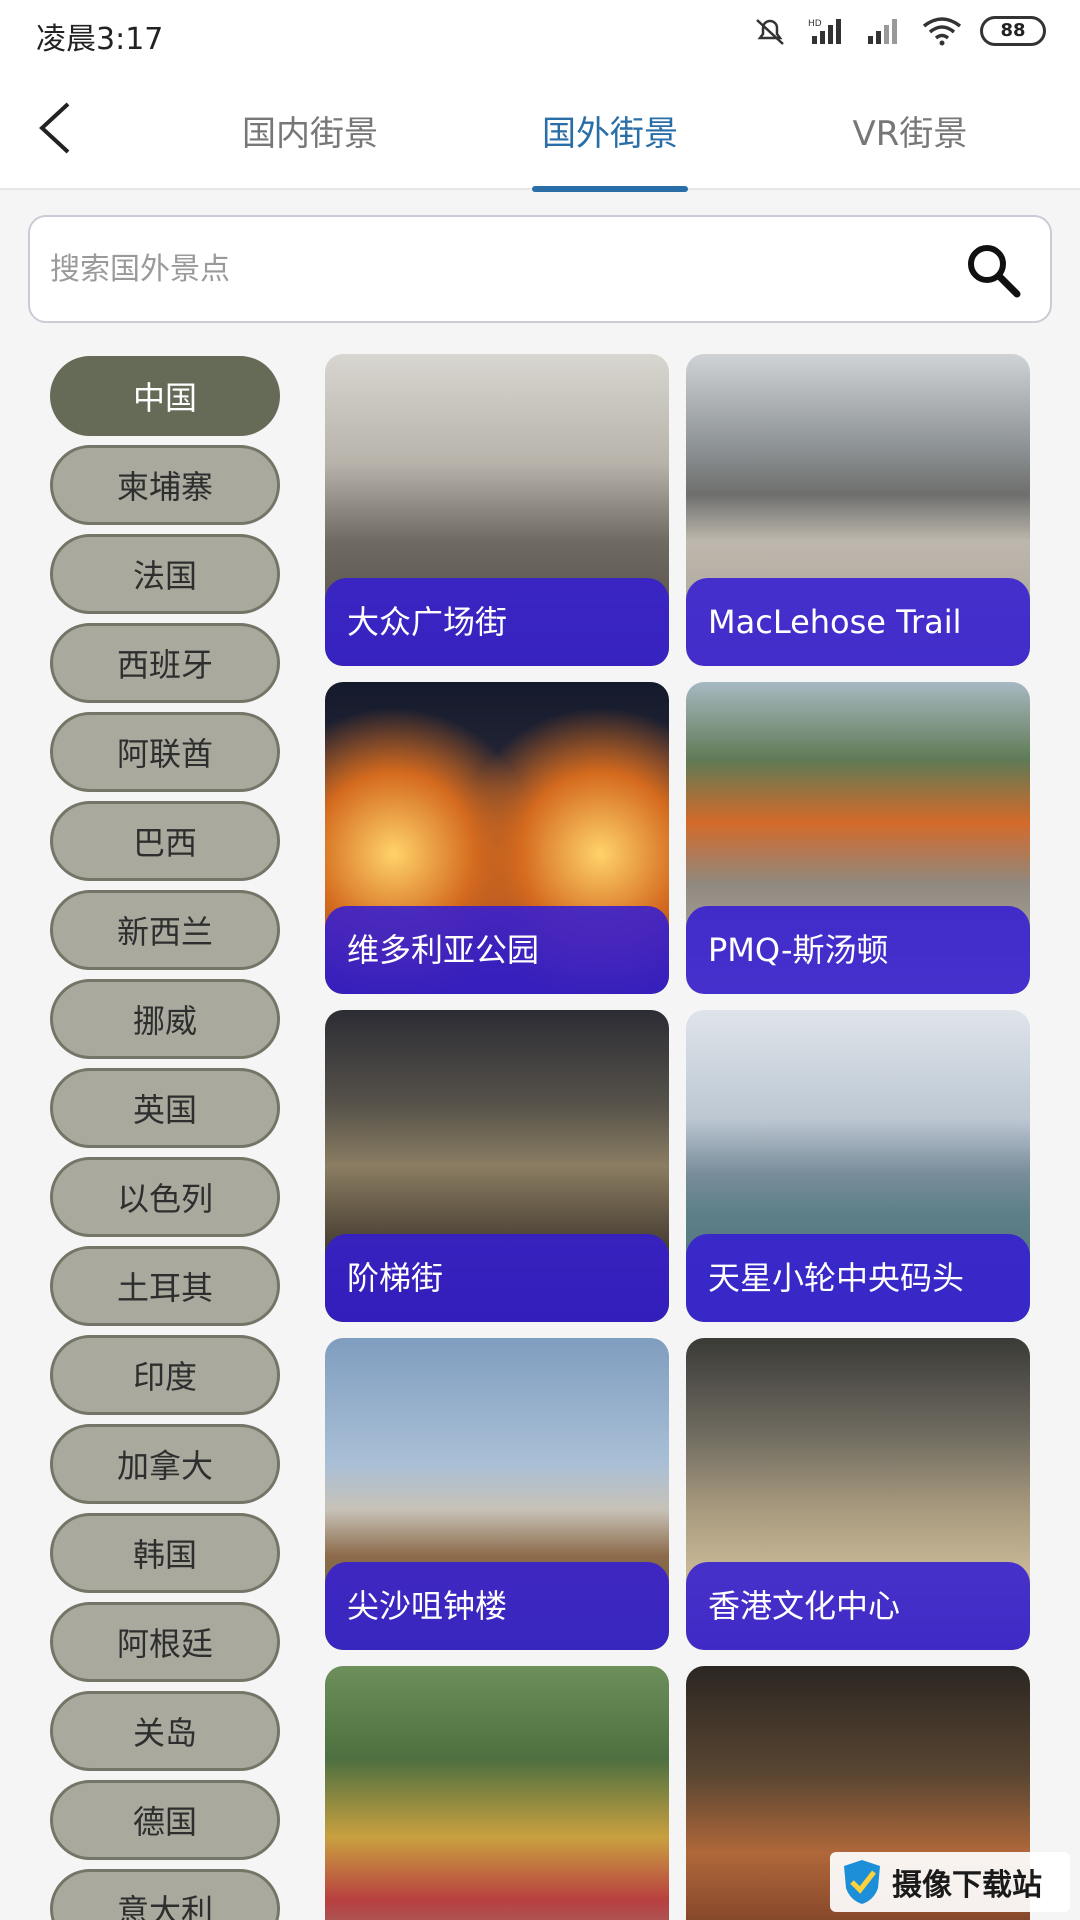 This screenshot has height=1920, width=1080. What do you see at coordinates (824, 31) in the screenshot?
I see `signal-hd-icon: HD` at bounding box center [824, 31].